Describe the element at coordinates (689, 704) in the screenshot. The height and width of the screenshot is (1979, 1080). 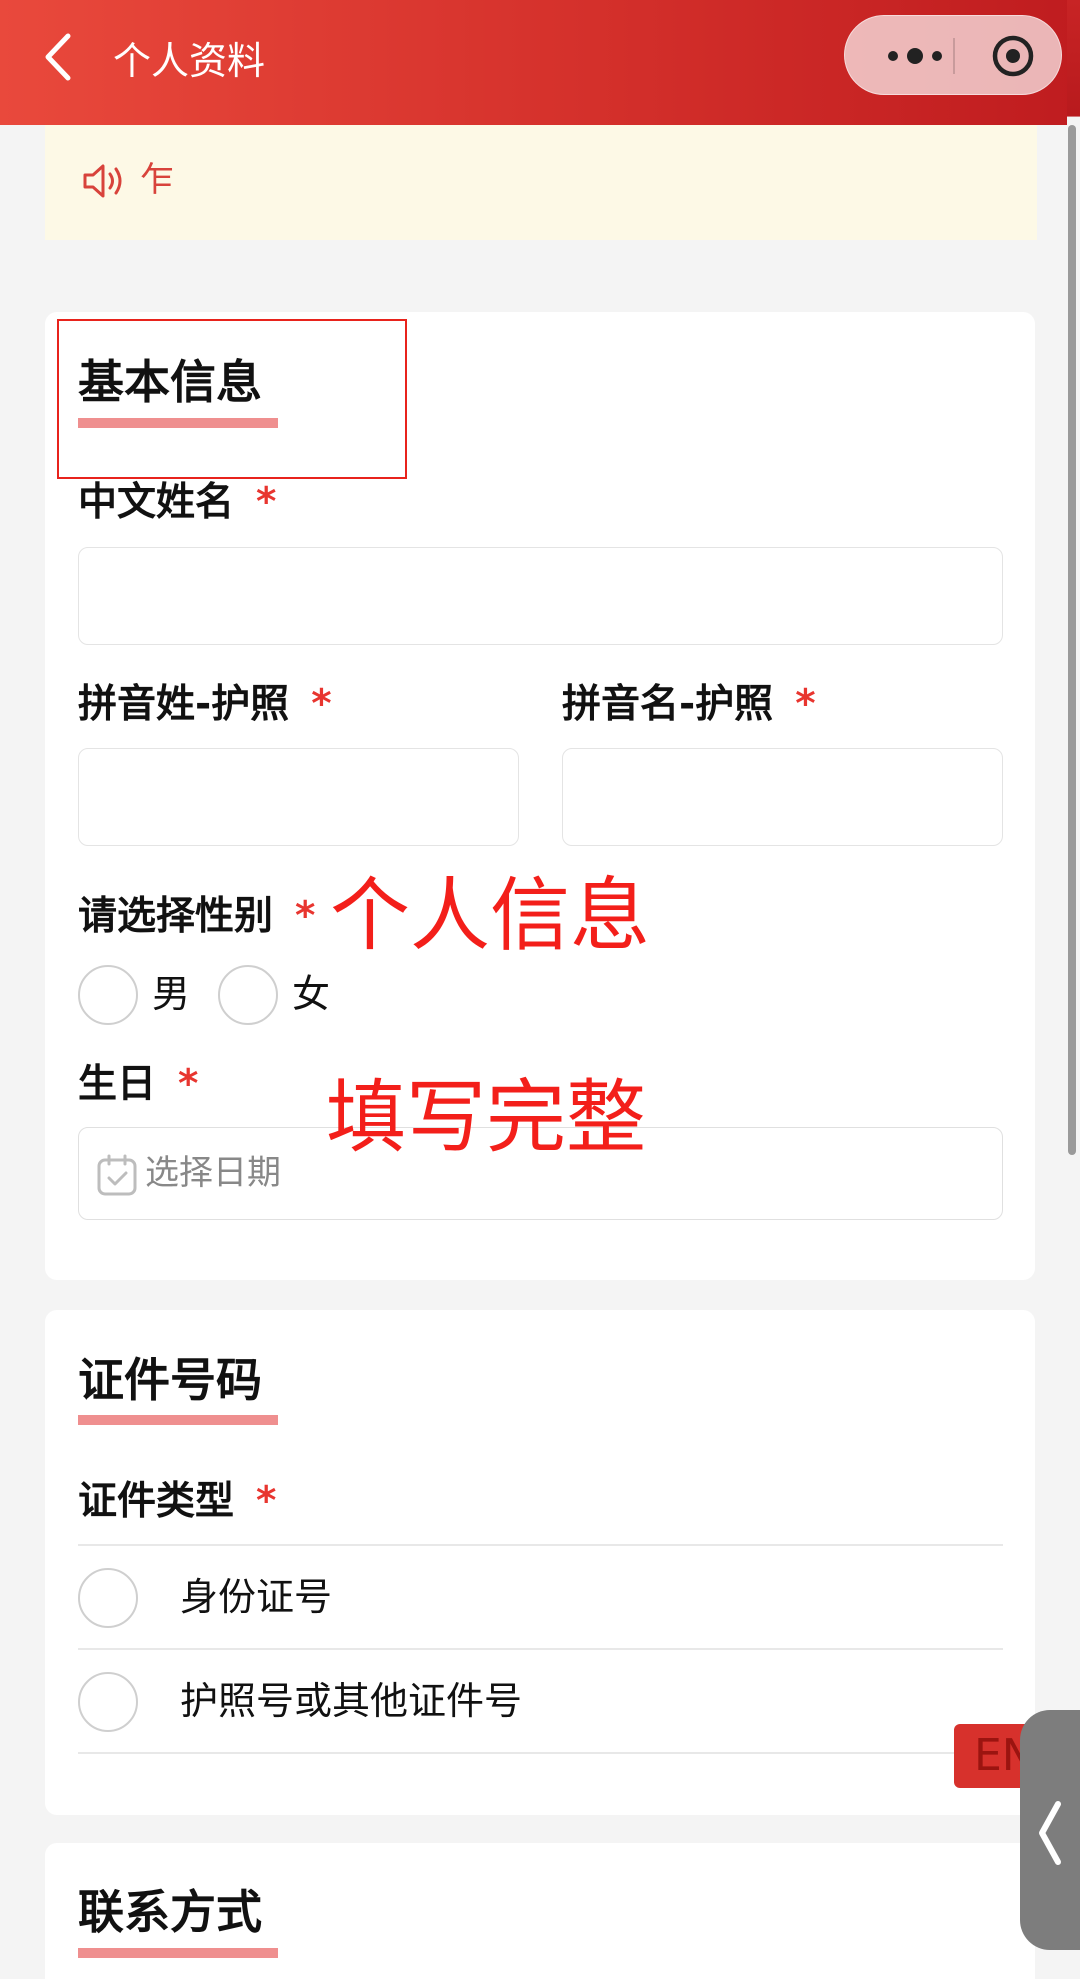
I see `pinyin-given-name-label: 拼音名-护照 *` at that location.